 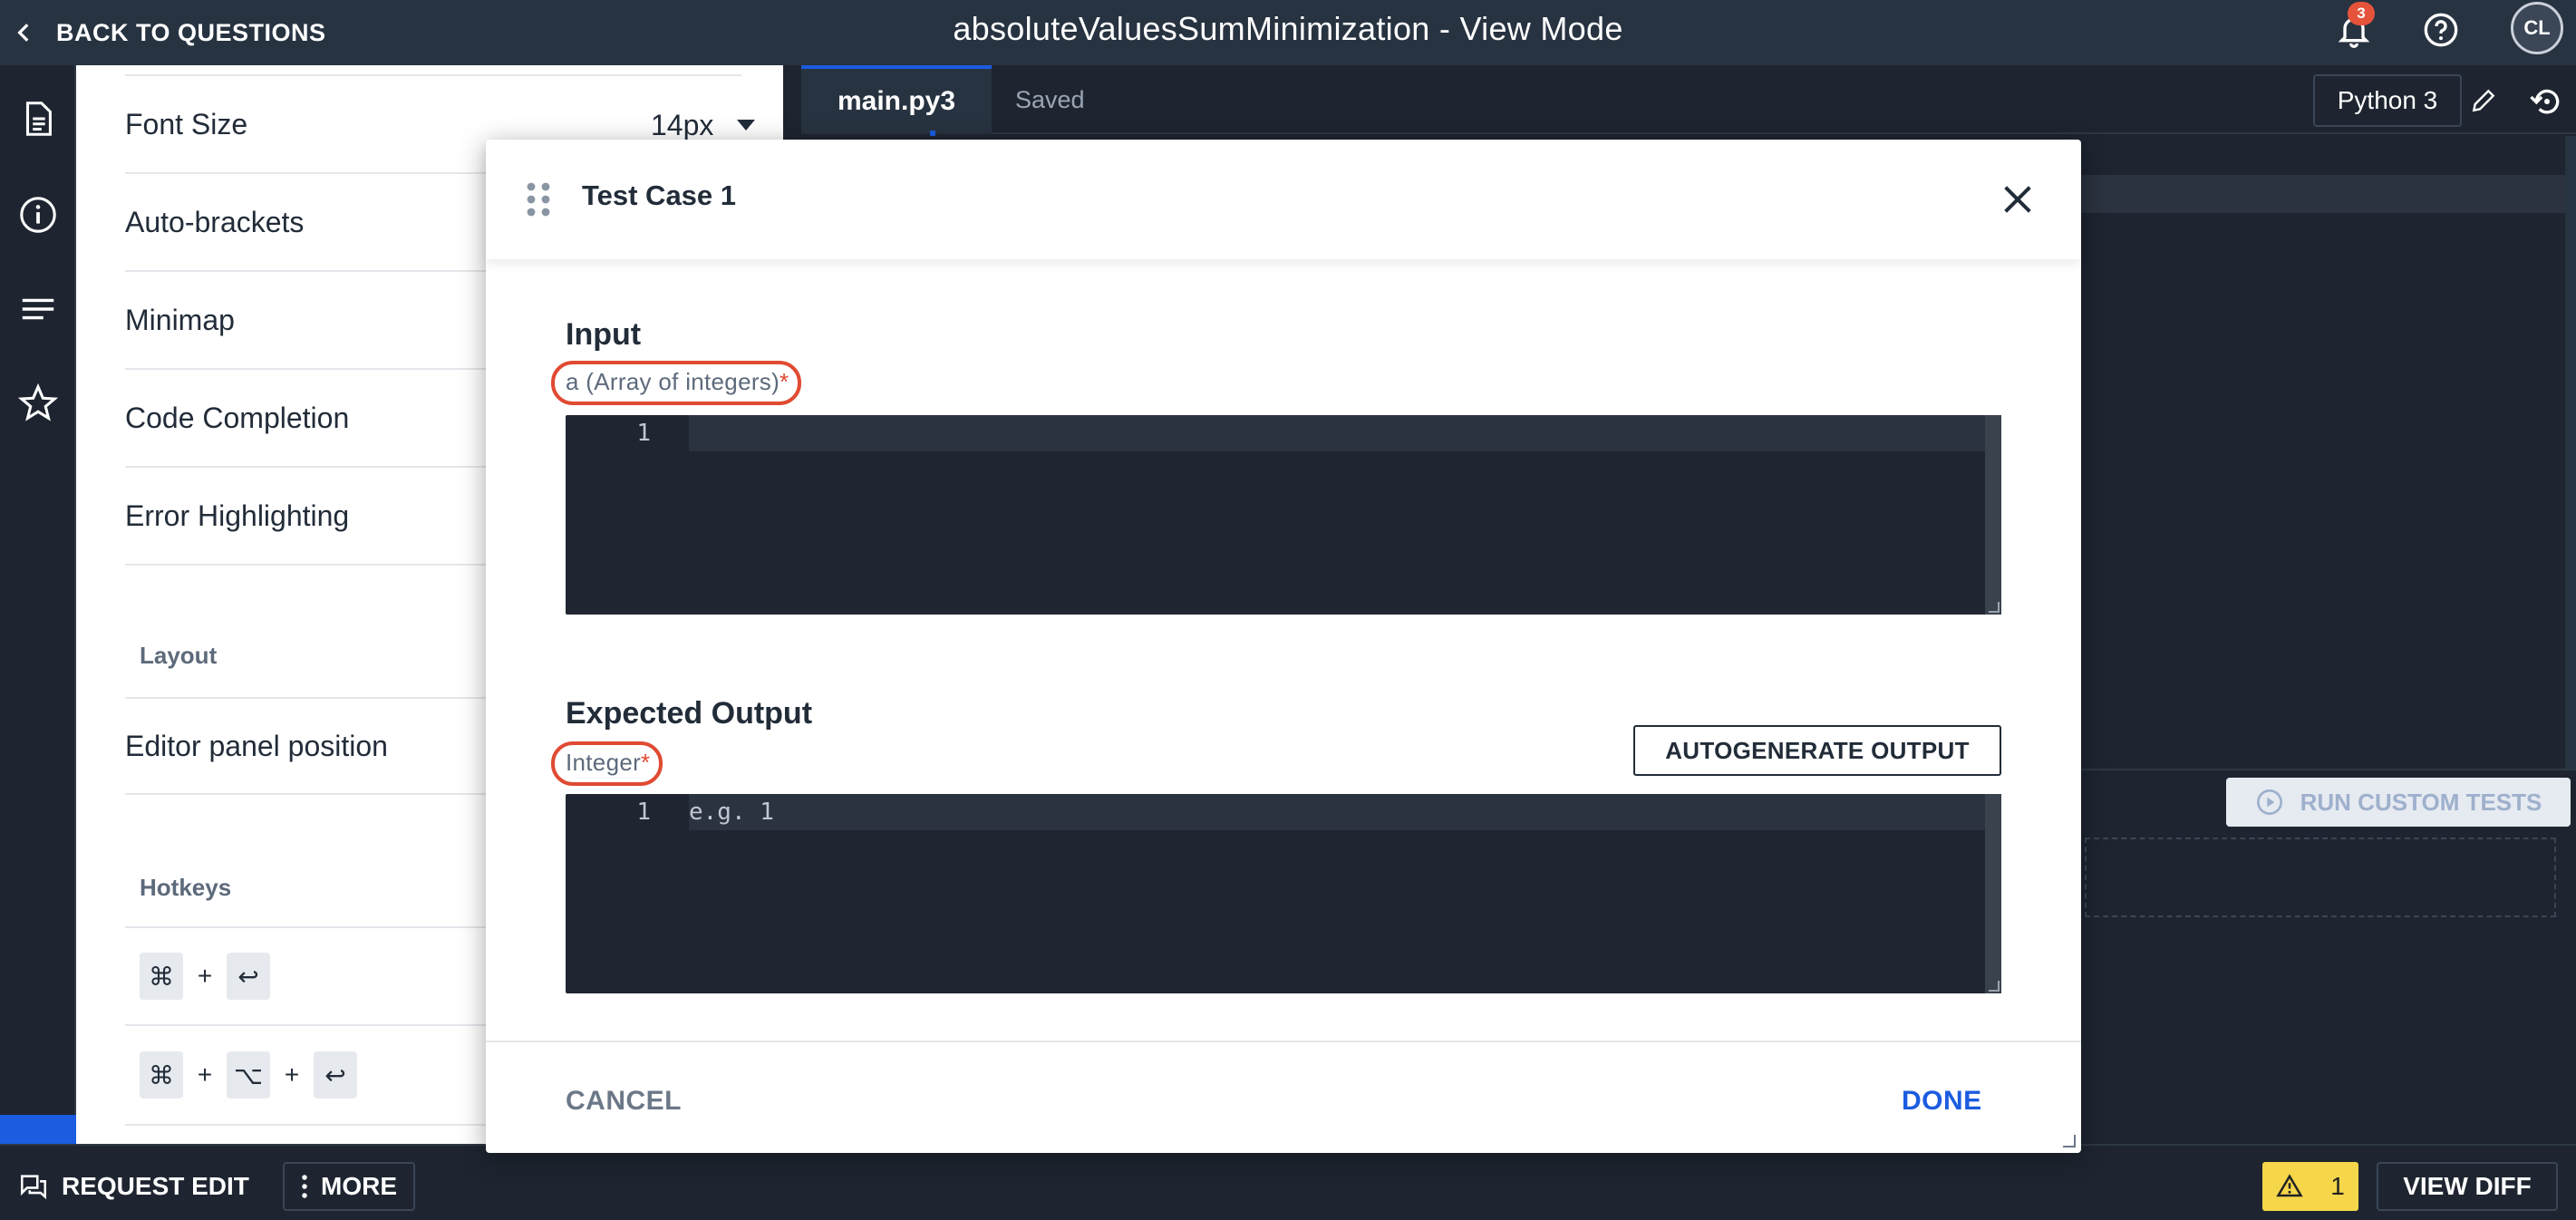 I want to click on drag-handle-icon, so click(x=538, y=199).